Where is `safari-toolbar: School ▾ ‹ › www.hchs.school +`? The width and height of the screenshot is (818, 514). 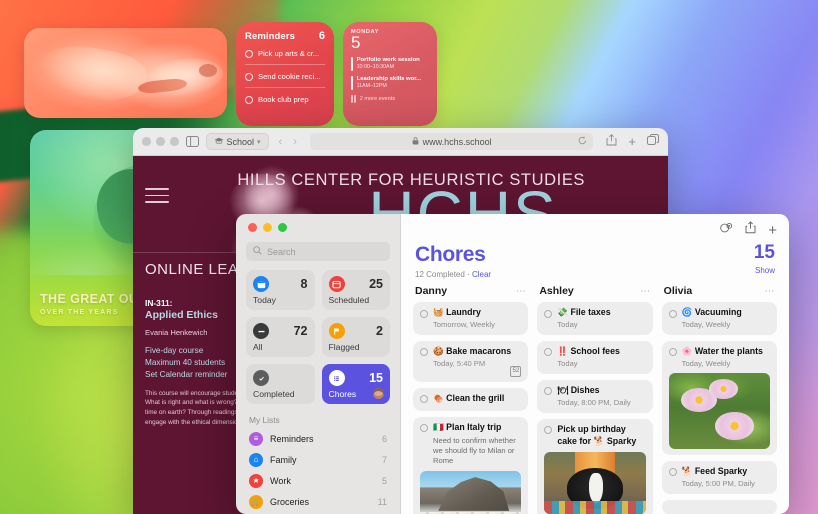 safari-toolbar: School ▾ ‹ › www.hchs.school + is located at coordinates (400, 142).